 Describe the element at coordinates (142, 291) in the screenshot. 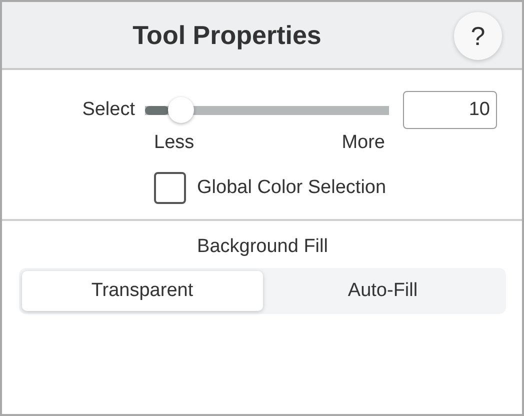

I see `segment-option: Transparent` at that location.